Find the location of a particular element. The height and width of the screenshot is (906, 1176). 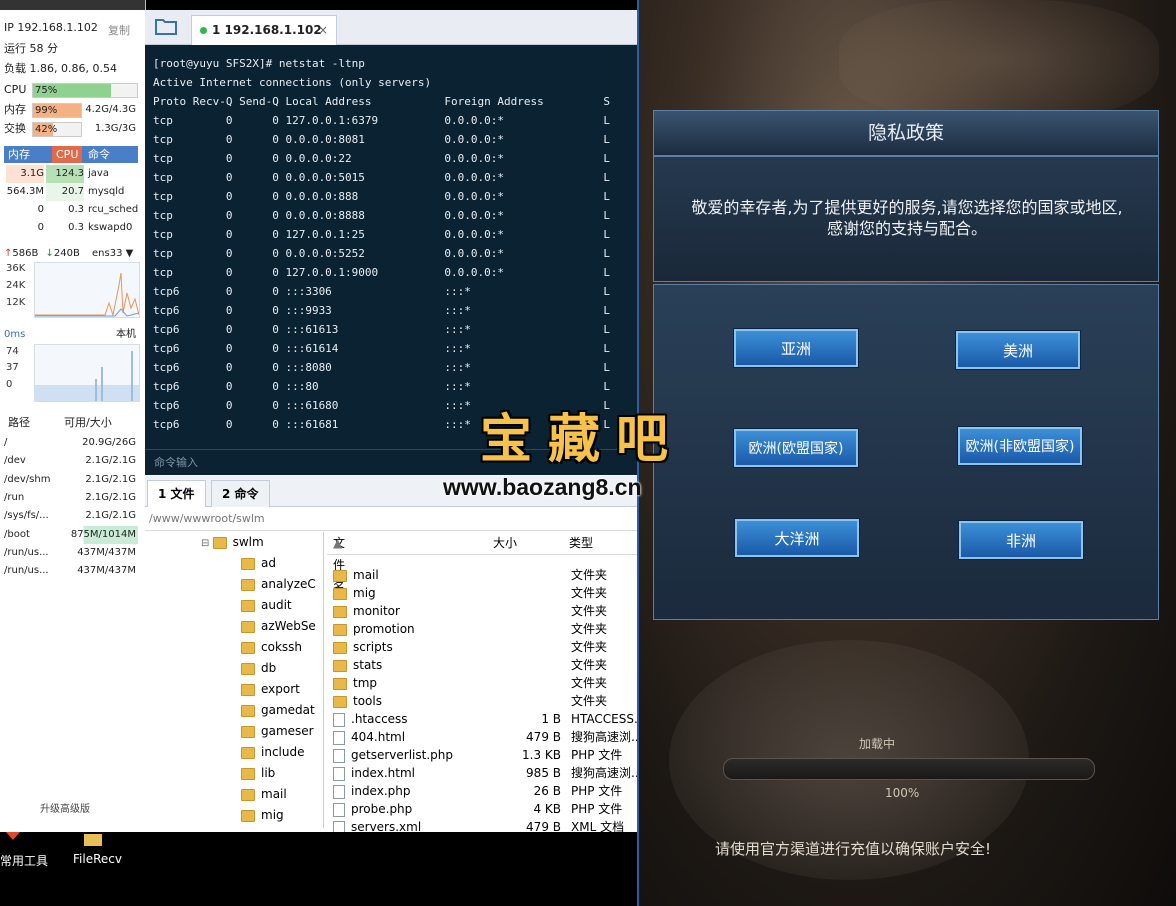

file-row: tmp 文件夹 is located at coordinates (482, 683).